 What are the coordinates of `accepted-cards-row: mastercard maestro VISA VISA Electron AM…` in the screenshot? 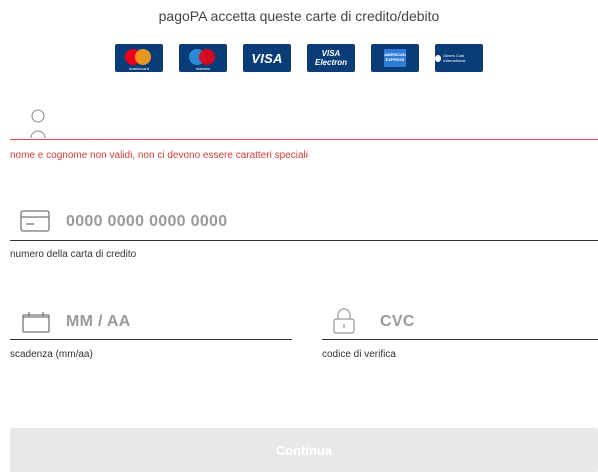 It's located at (299, 58).